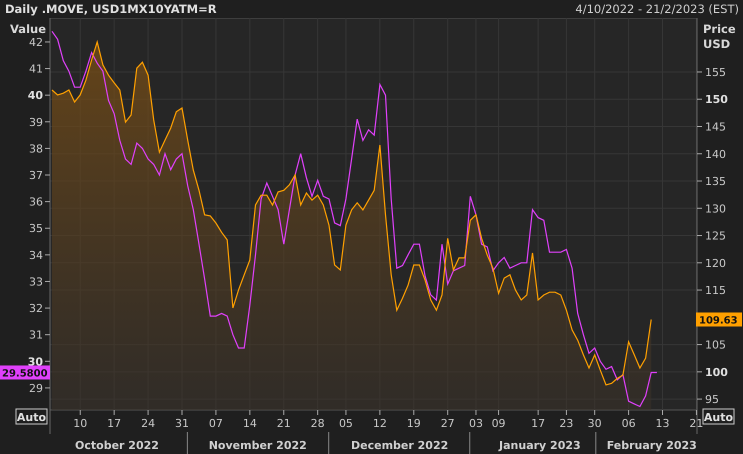 This screenshot has width=743, height=454. Describe the element at coordinates (379, 423) in the screenshot. I see `axis-label: 12` at that location.